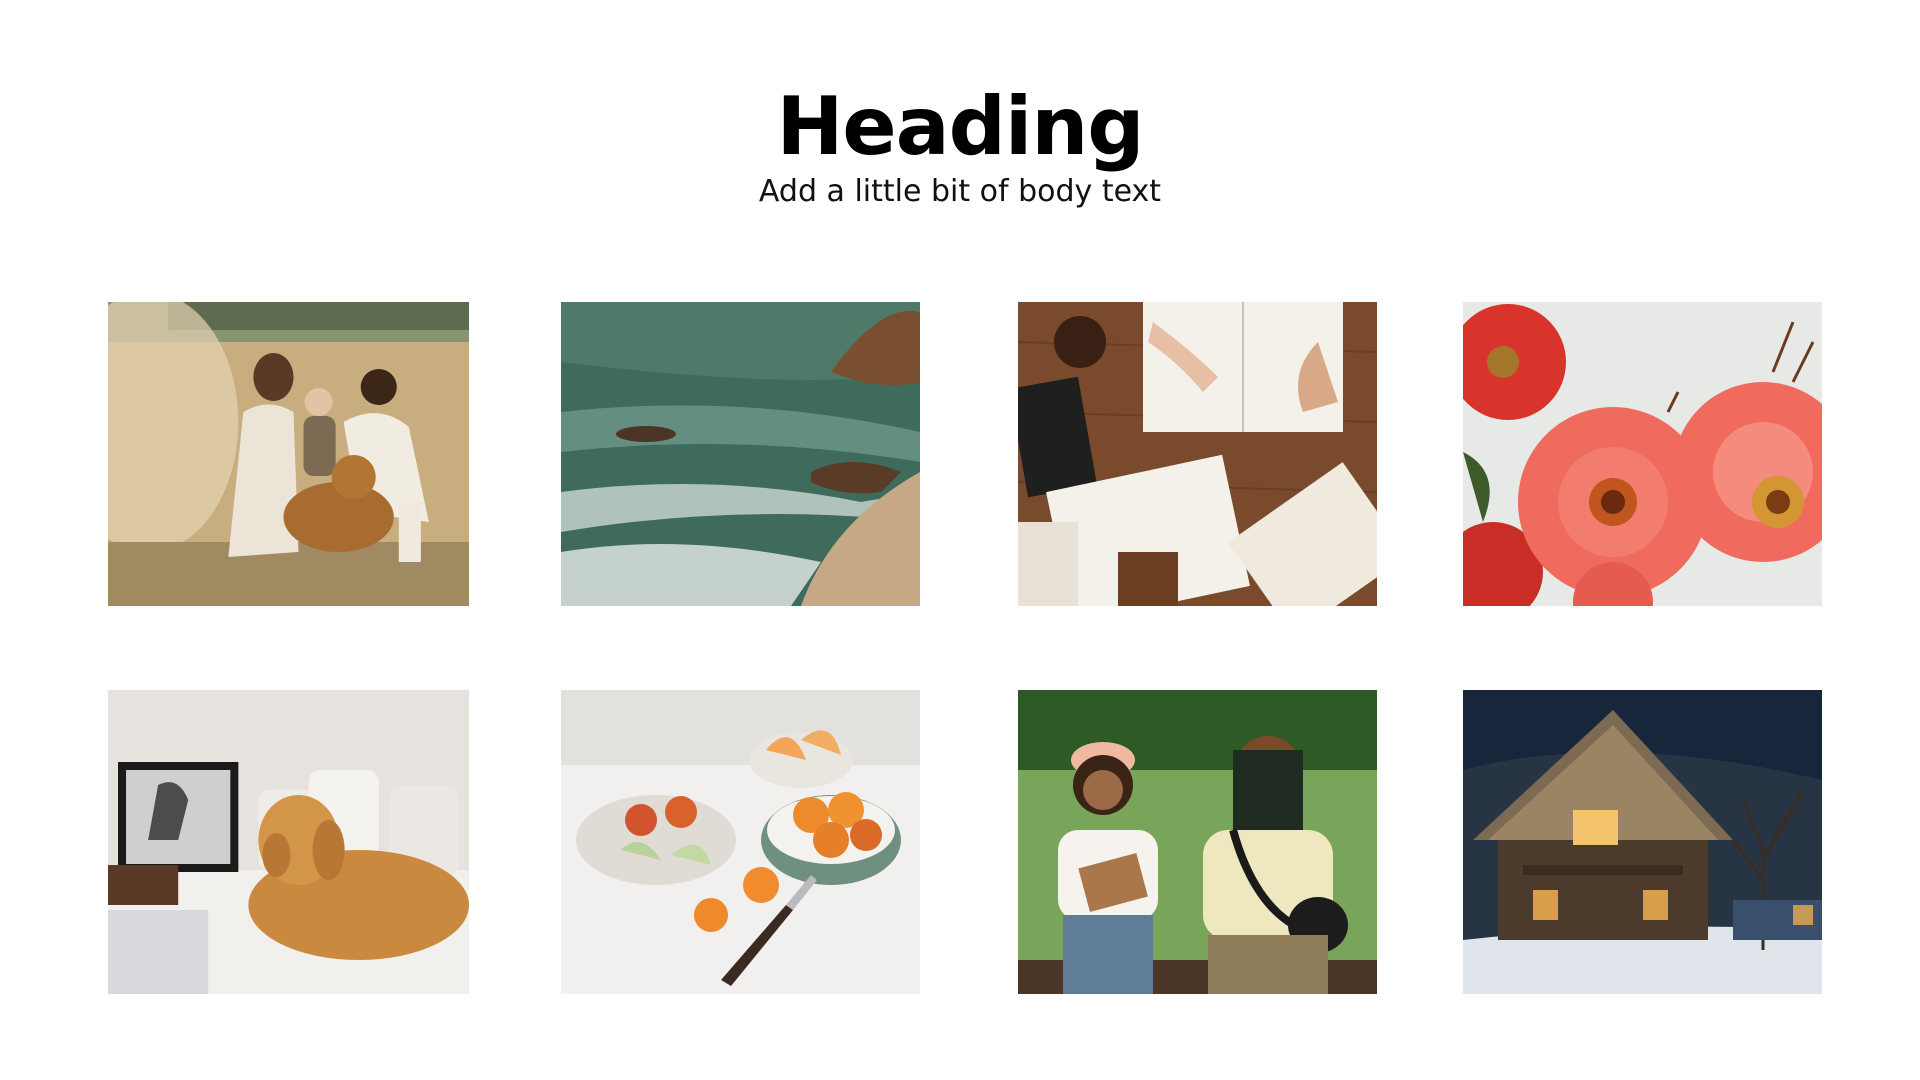 This screenshot has height=1080, width=1920. I want to click on family-dog-photo-icon, so click(288, 454).